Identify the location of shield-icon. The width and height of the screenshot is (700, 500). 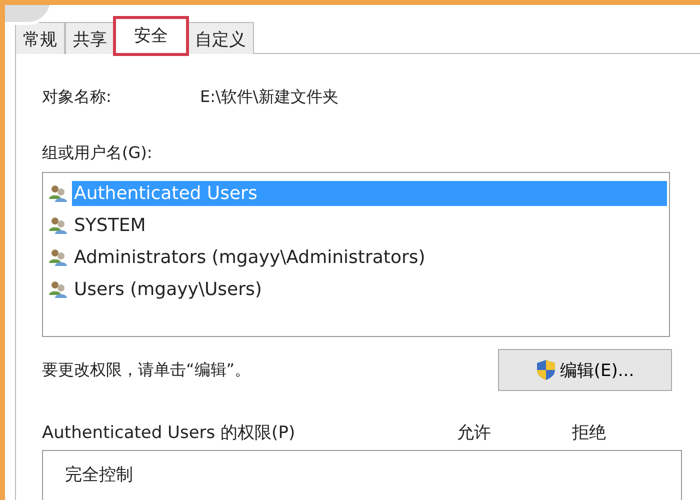
(546, 370).